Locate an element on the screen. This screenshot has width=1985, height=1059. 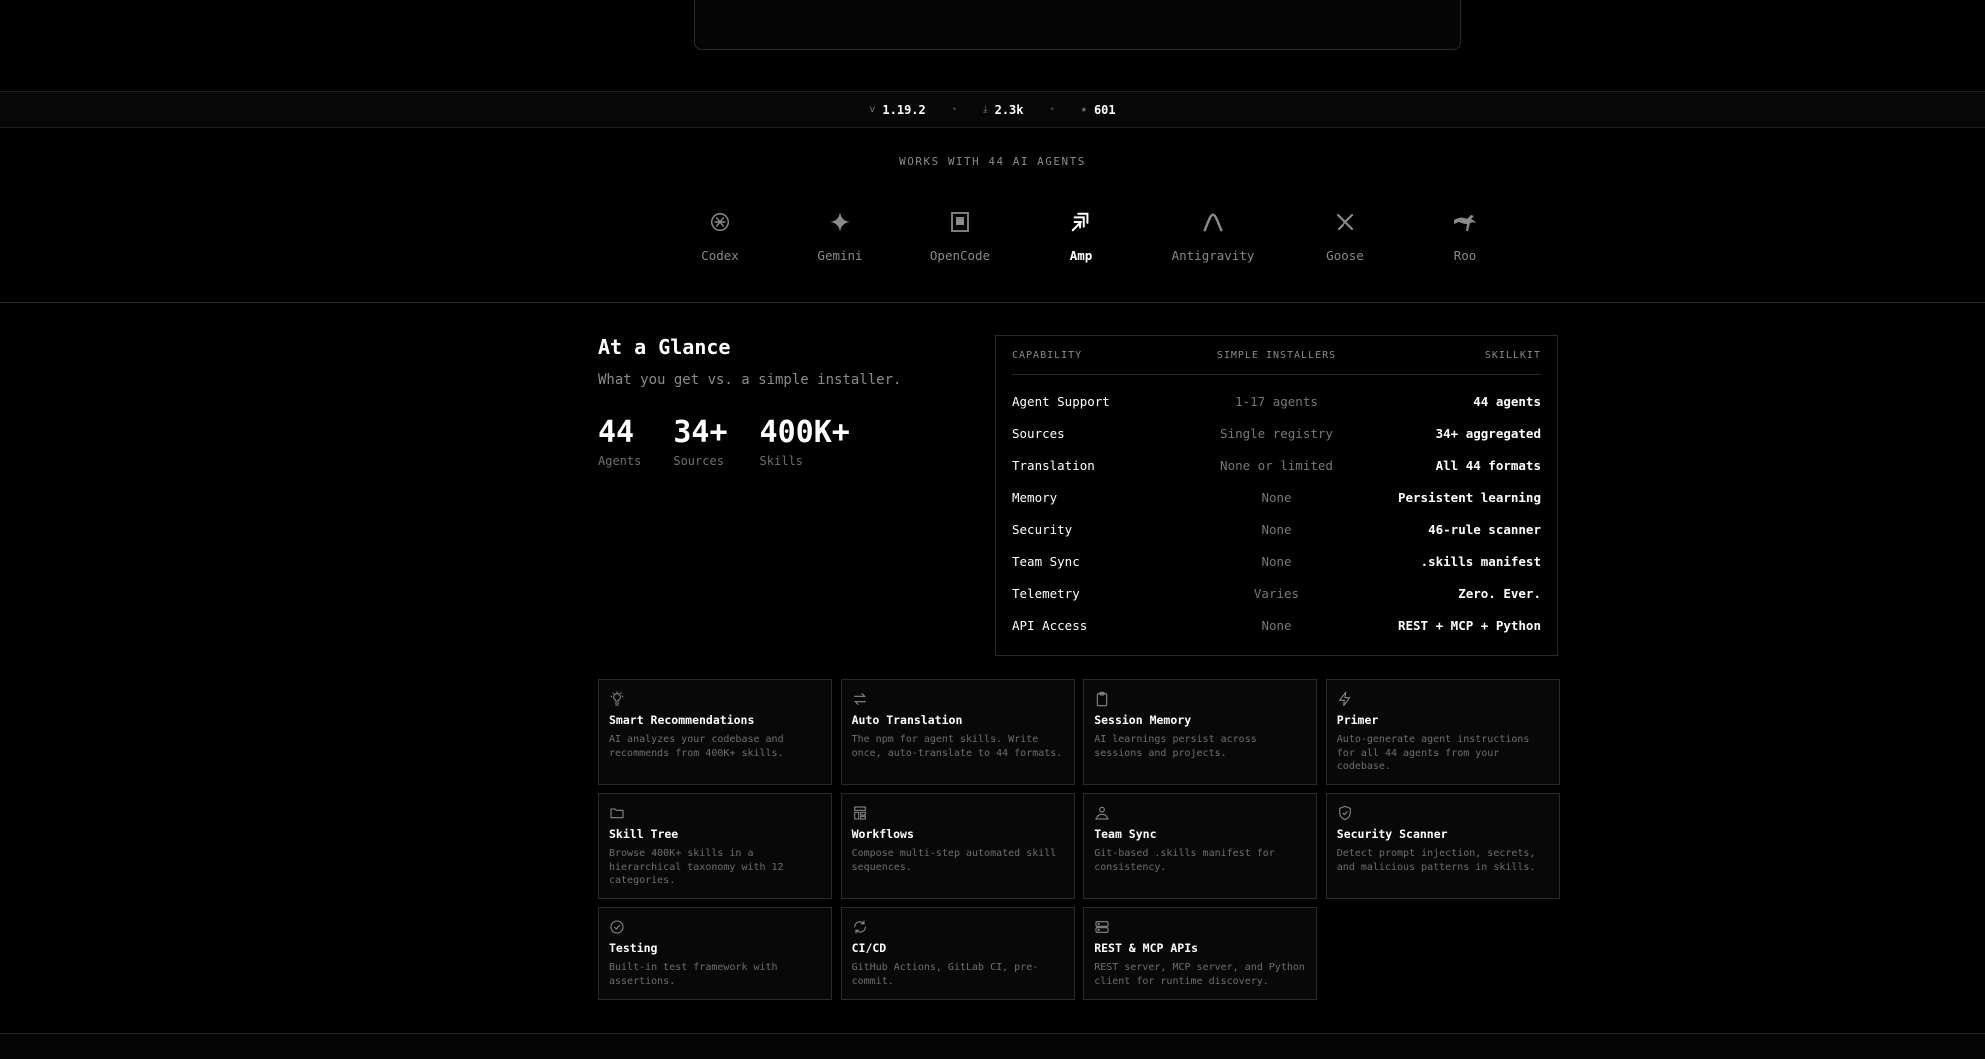
cell-skillkit: 34+ aggregated is located at coordinates (1488, 433).